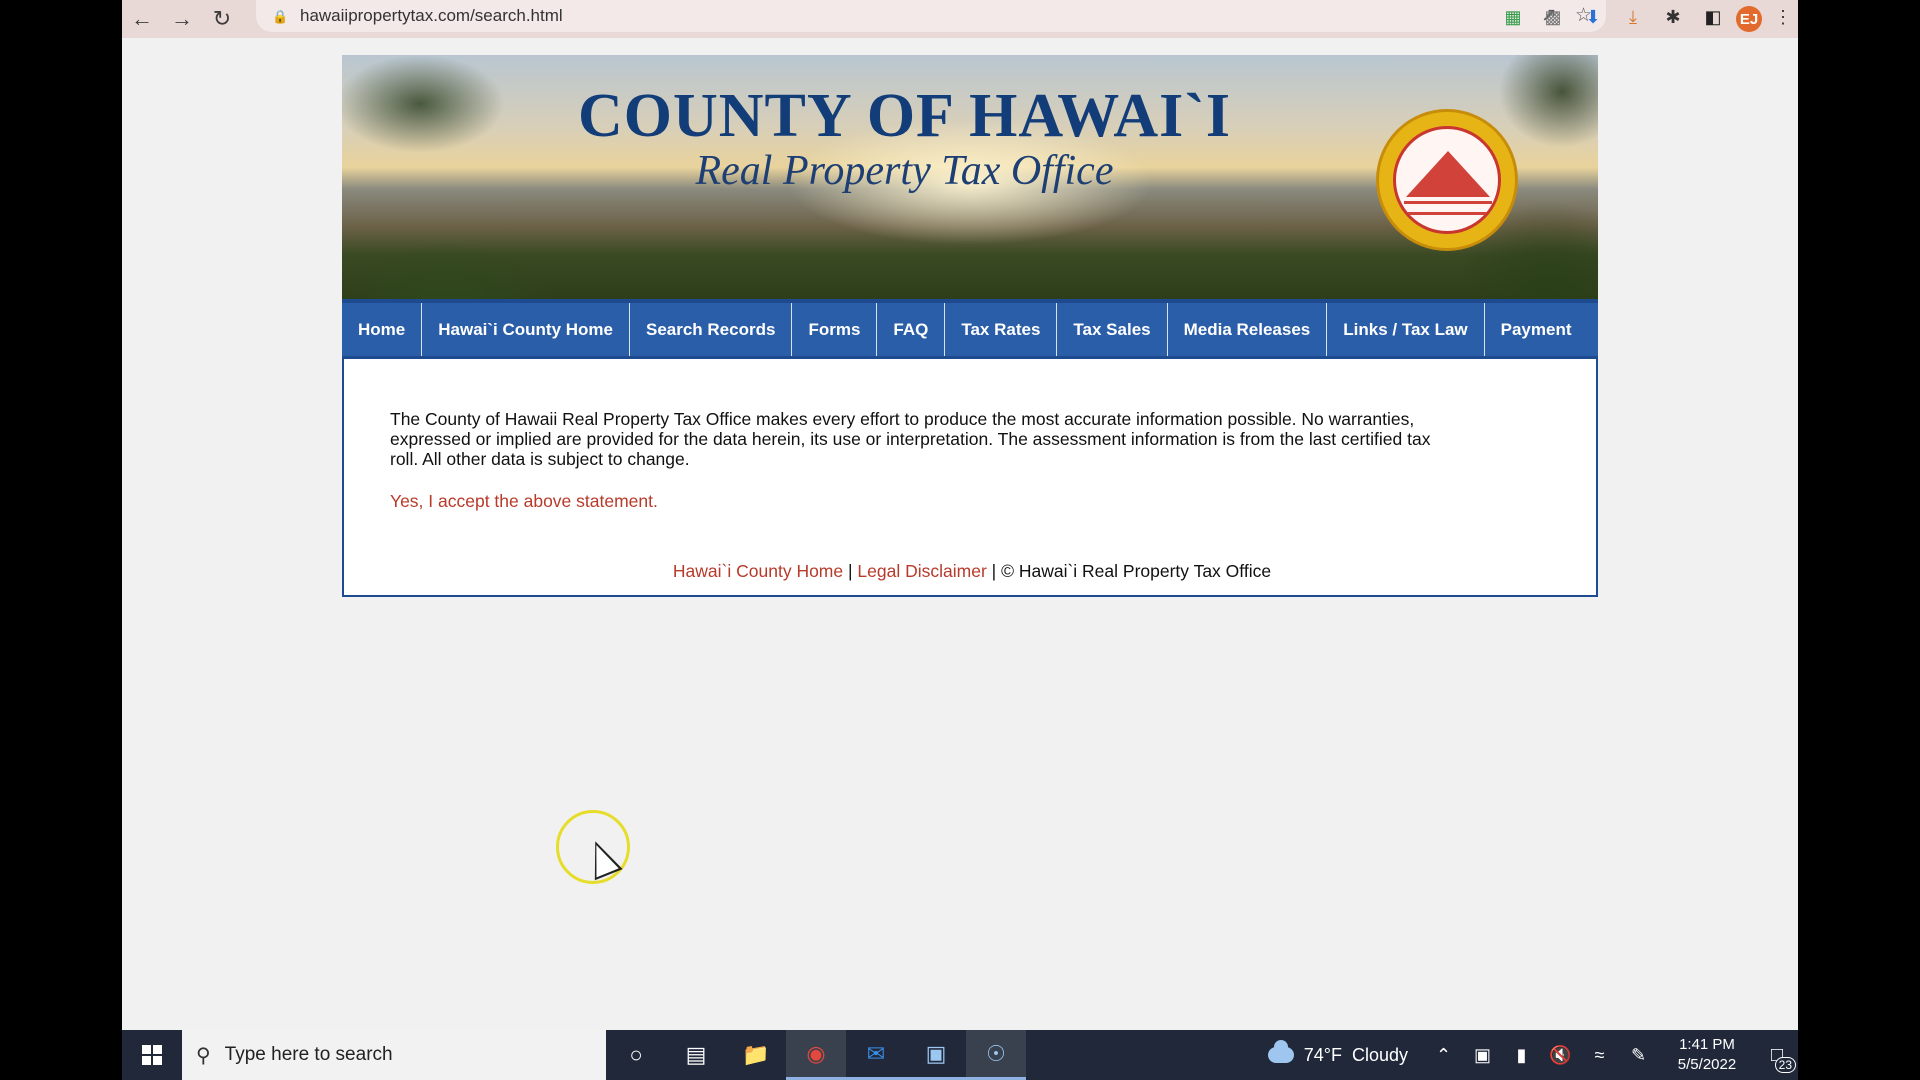 The image size is (1920, 1080). What do you see at coordinates (711, 329) in the screenshot?
I see `nav-search-records: Search Records` at bounding box center [711, 329].